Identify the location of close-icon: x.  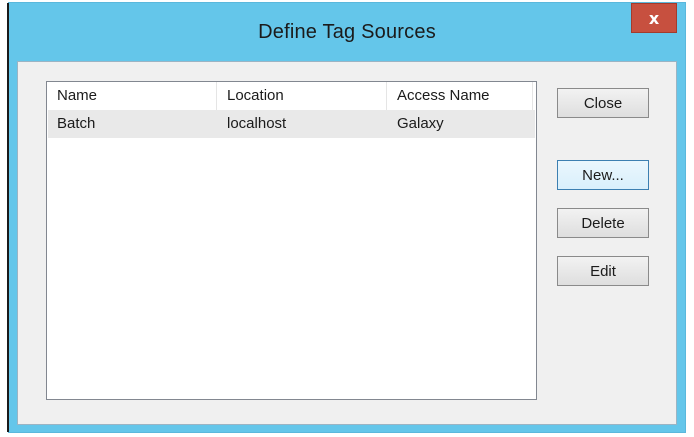
(654, 18).